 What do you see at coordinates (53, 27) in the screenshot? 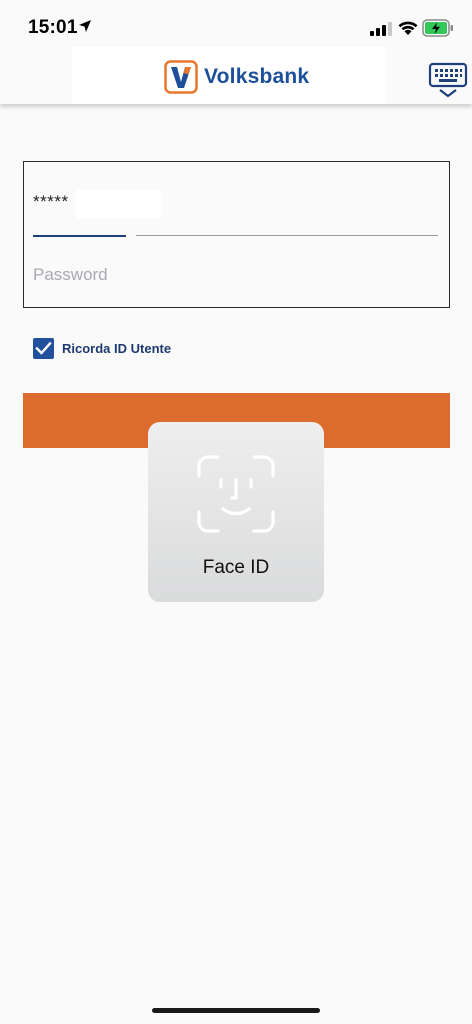
I see `status-time: 15:01` at bounding box center [53, 27].